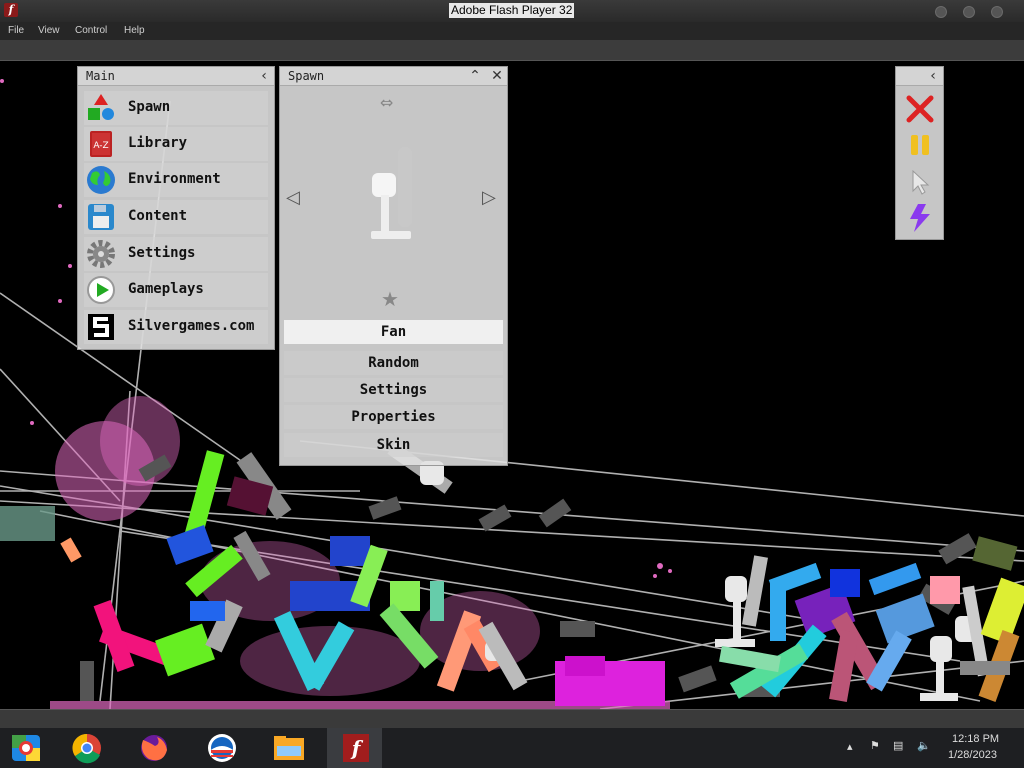 This screenshot has height=768, width=1024. What do you see at coordinates (390, 299) in the screenshot?
I see `favorite-star-icon: ★` at bounding box center [390, 299].